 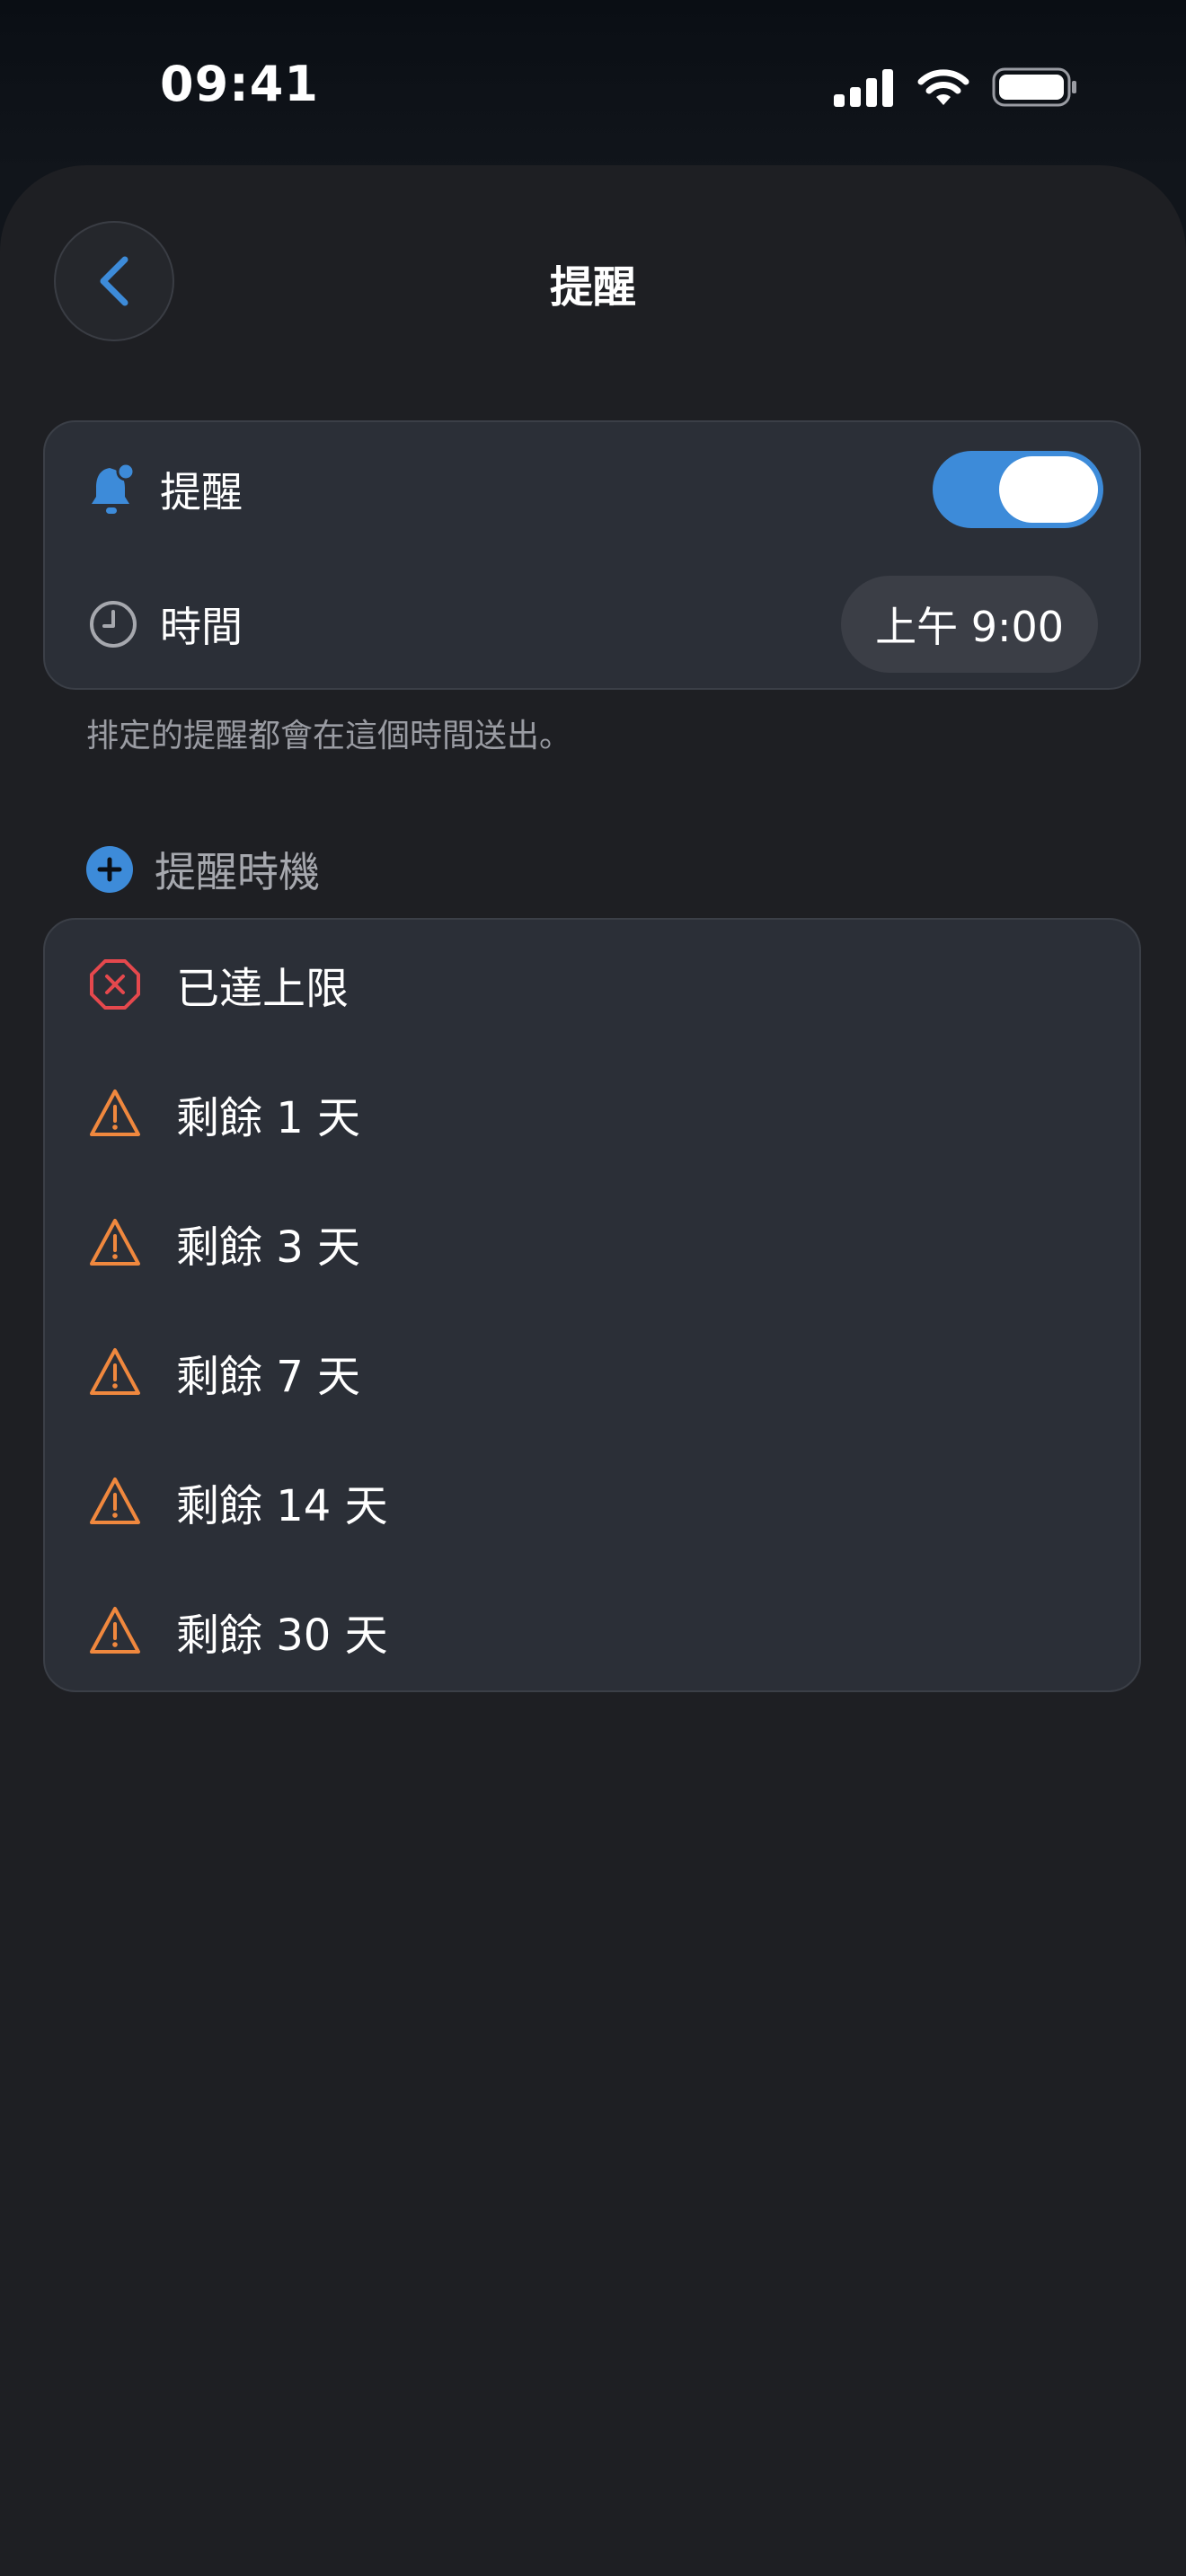 I want to click on status-bar: 09:41, so click(x=593, y=81).